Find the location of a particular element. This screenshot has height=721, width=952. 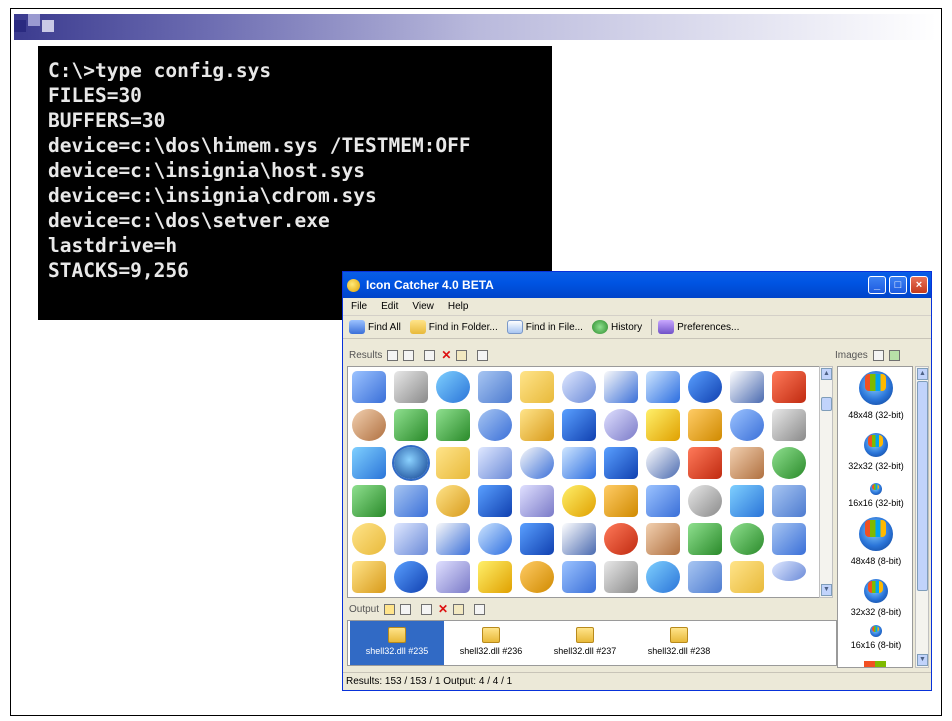

output-grid-icon is located at coordinates (480, 609).